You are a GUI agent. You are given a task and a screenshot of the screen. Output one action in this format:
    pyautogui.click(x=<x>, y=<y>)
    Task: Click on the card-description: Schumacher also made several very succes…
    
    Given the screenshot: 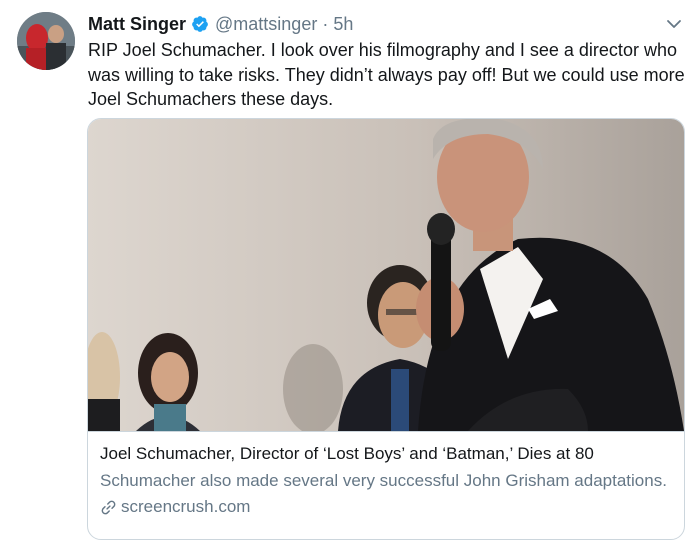 What is the action you would take?
    pyautogui.click(x=383, y=480)
    